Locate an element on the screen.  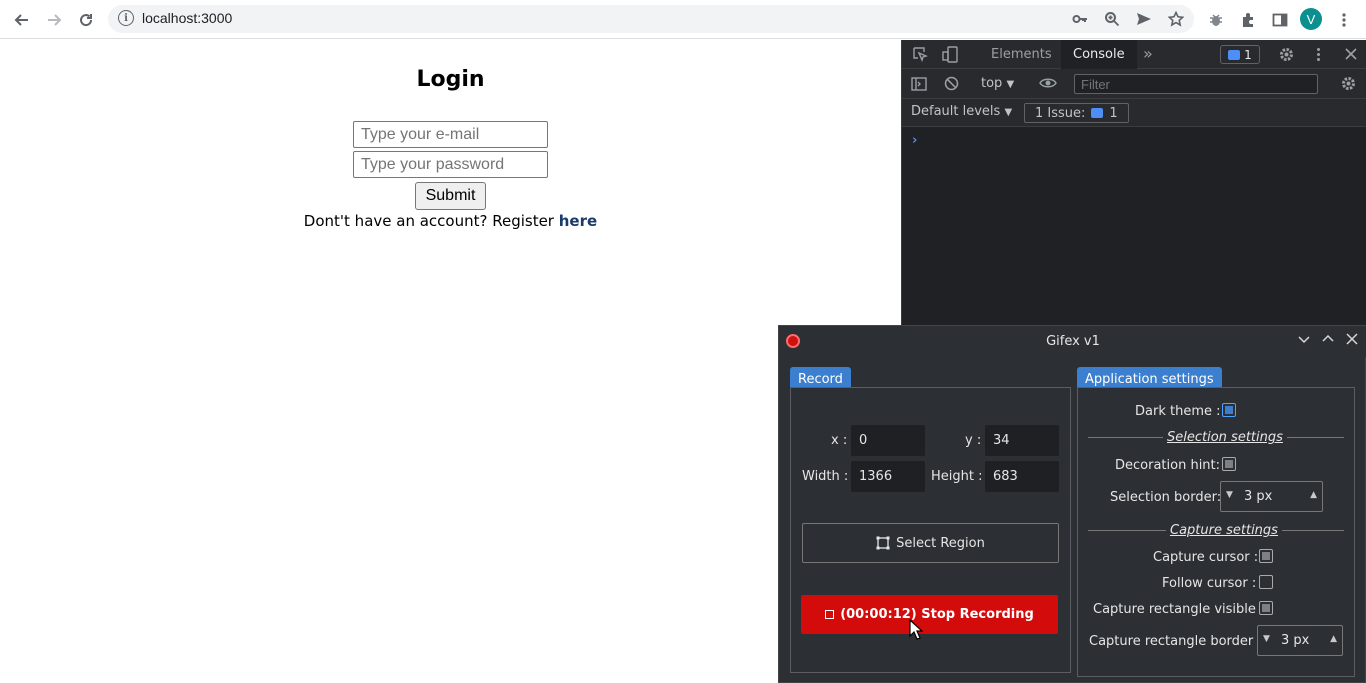
register-prompt: Dont't have an account? Register here is located at coordinates (450, 221).